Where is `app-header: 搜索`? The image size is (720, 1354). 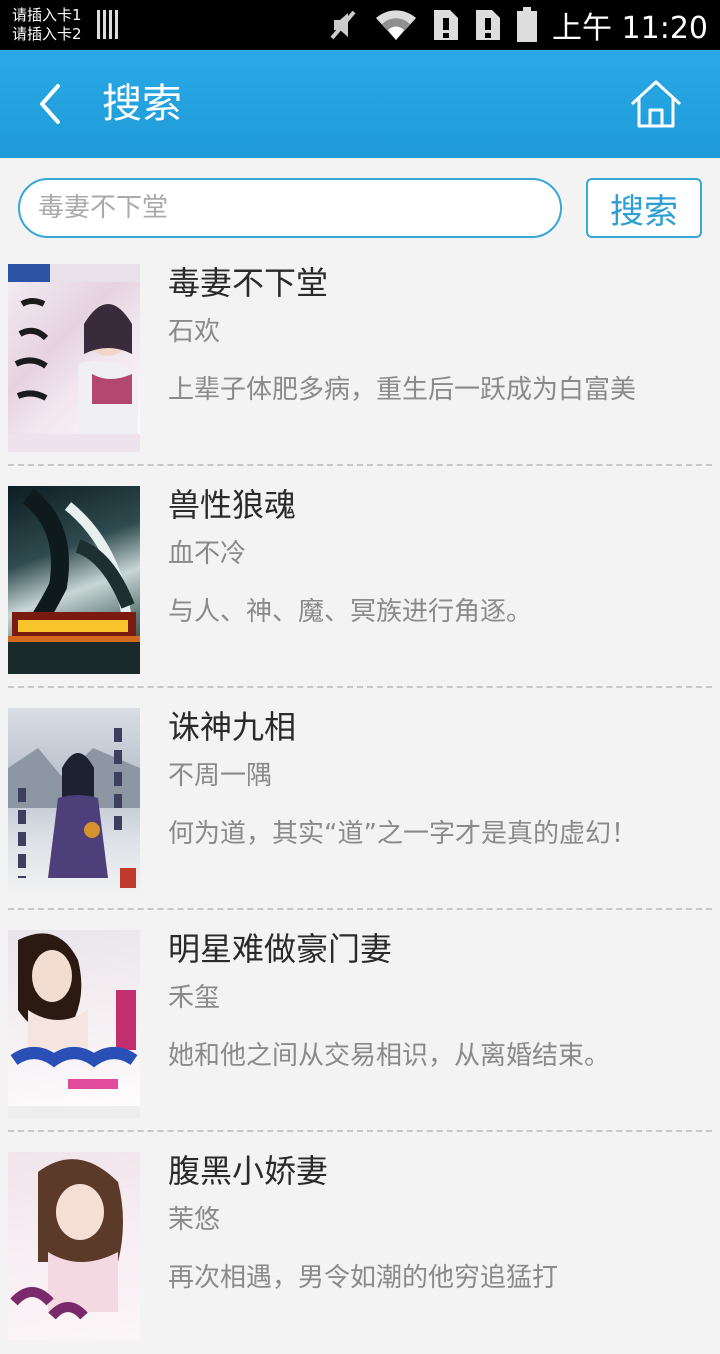
app-header: 搜索 is located at coordinates (360, 104).